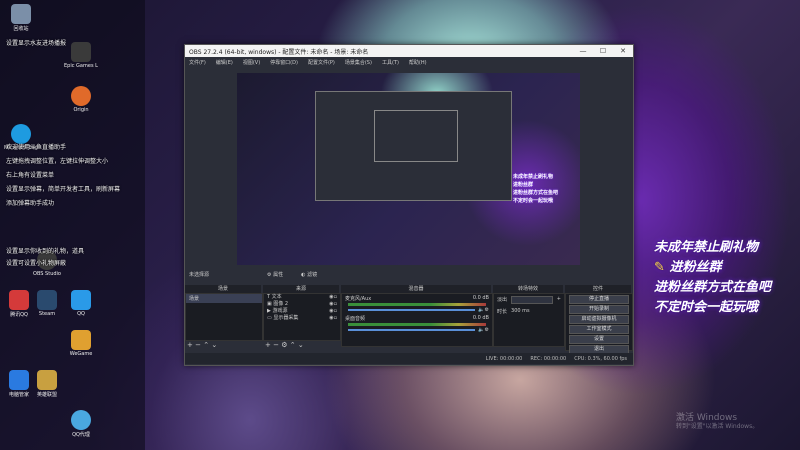 Image resolution: width=800 pixels, height=450 pixels. What do you see at coordinates (520, 311) in the screenshot?
I see `duration-value: 300 ms` at bounding box center [520, 311].